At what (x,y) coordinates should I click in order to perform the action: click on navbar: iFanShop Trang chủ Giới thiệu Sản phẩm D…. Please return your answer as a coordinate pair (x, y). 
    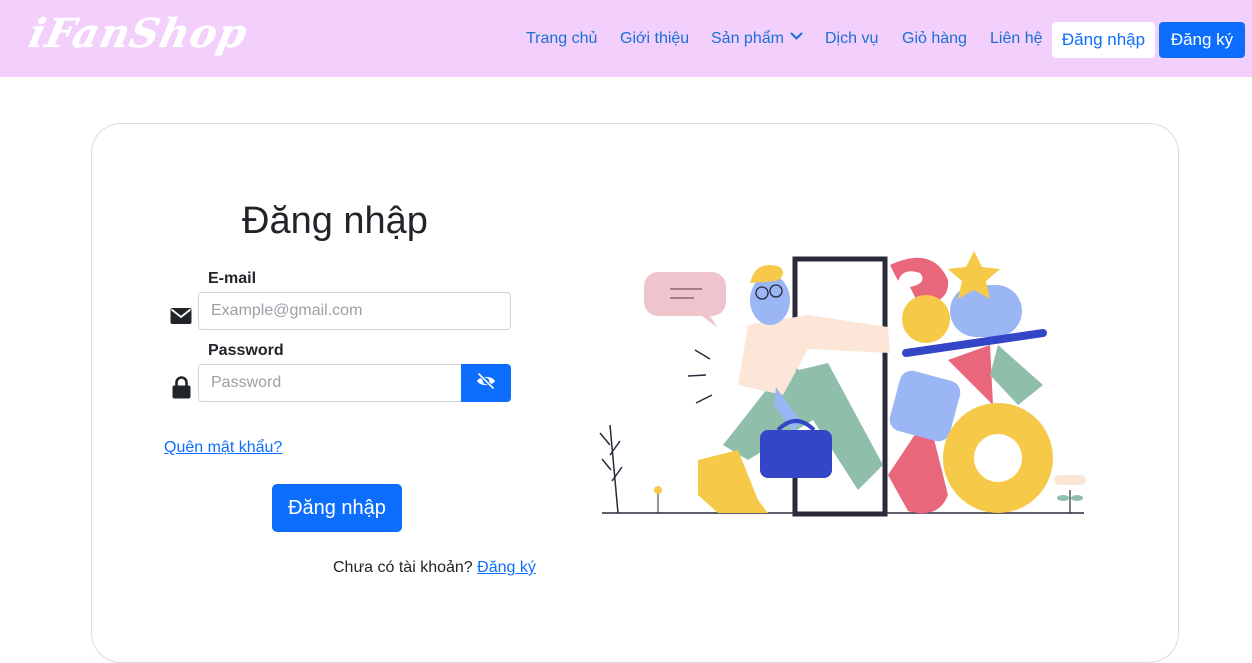
    Looking at the image, I should click on (626, 38).